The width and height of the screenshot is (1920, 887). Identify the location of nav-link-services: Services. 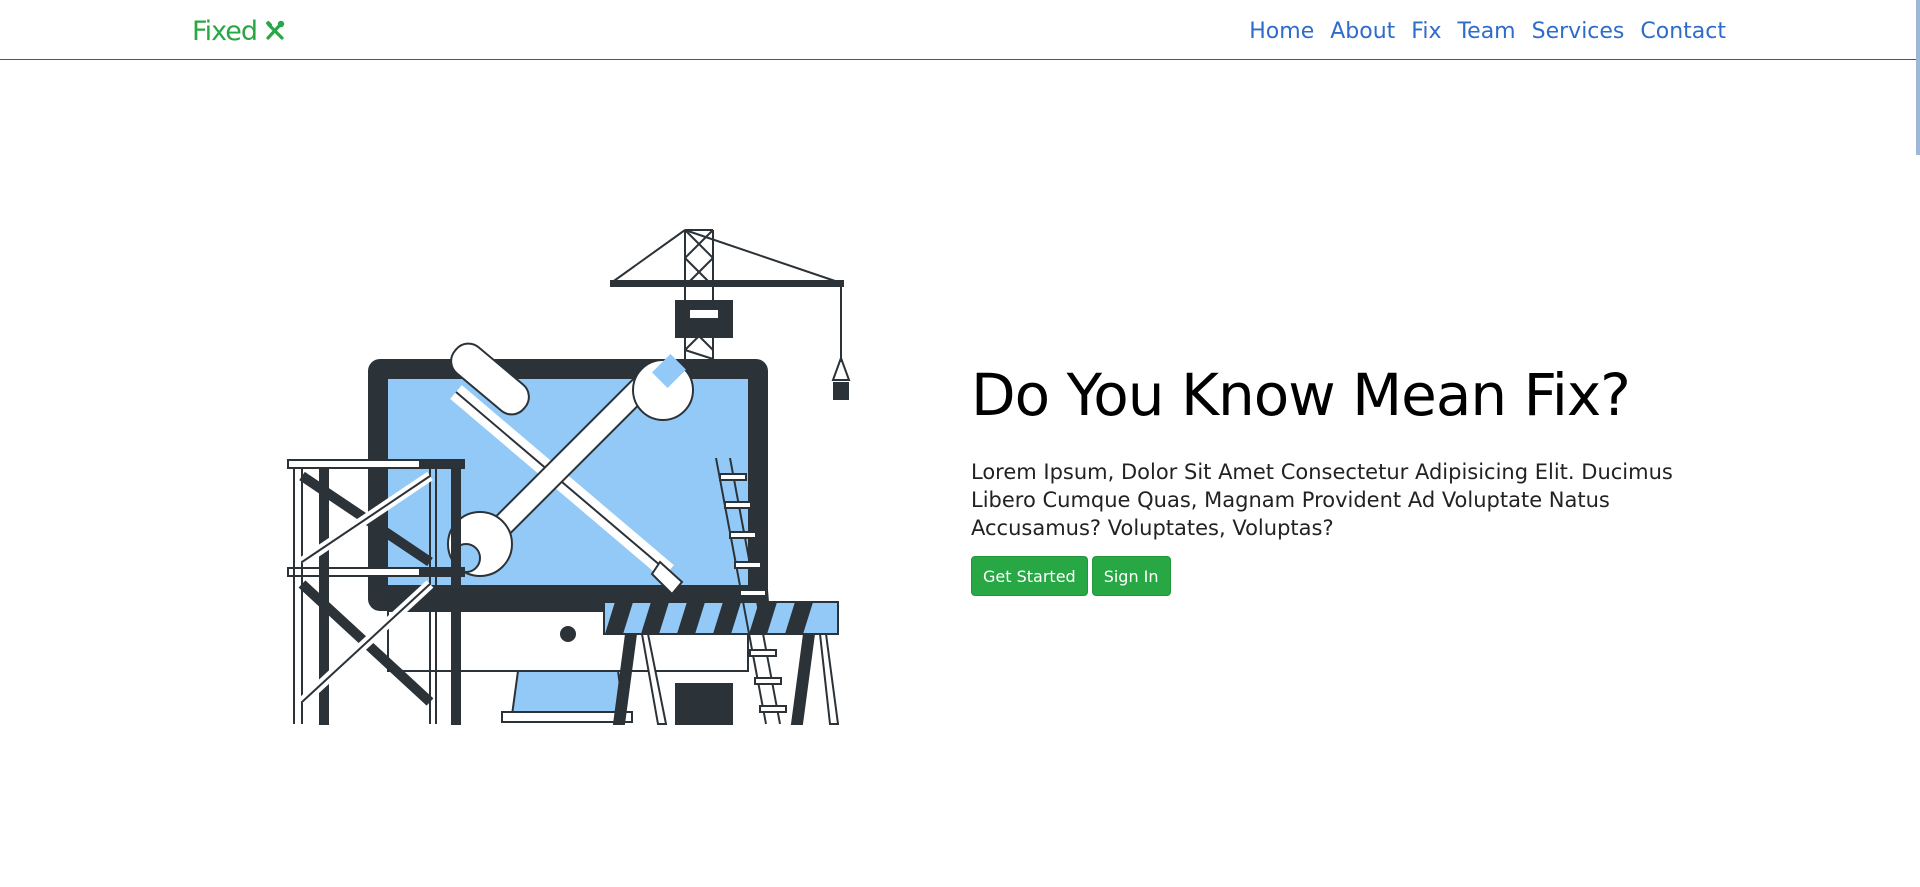
(1578, 31).